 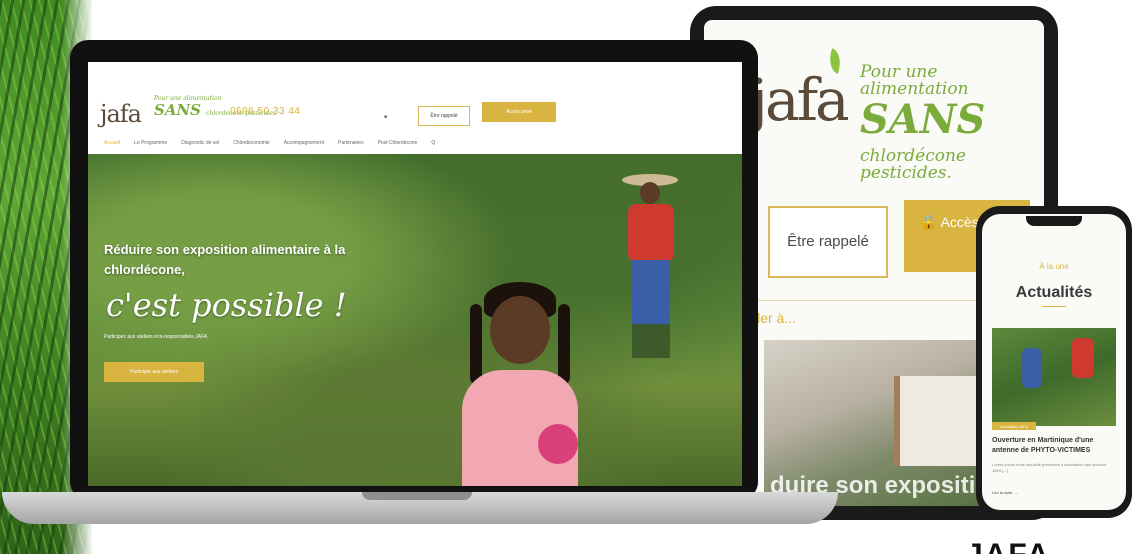 I want to click on phone-notch, so click(x=1054, y=221).